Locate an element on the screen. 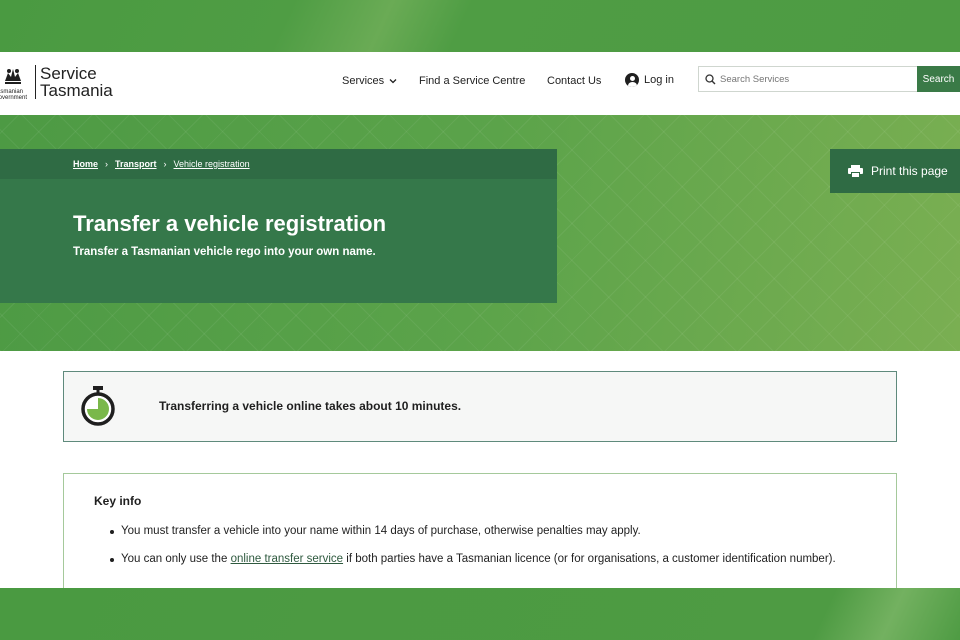 Image resolution: width=960 pixels, height=640 pixels. logo-text-service: Service is located at coordinates (68, 73).